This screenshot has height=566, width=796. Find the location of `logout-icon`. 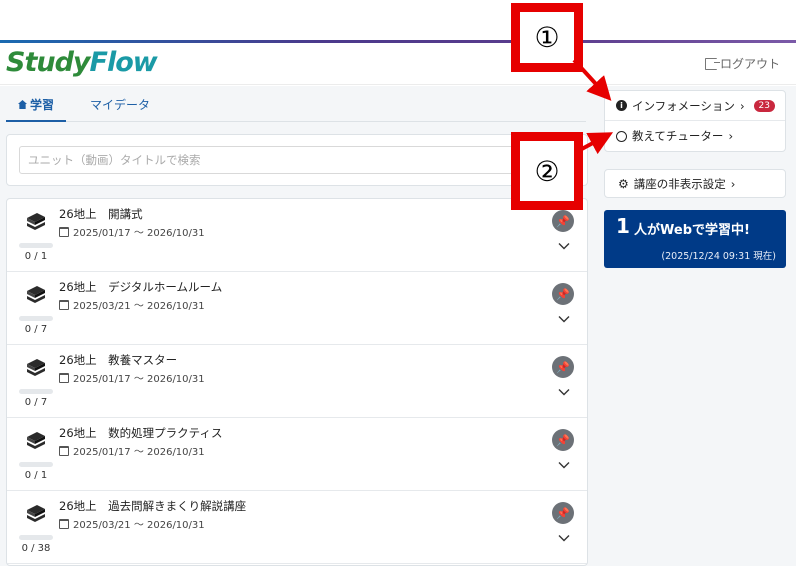

logout-icon is located at coordinates (712, 63).